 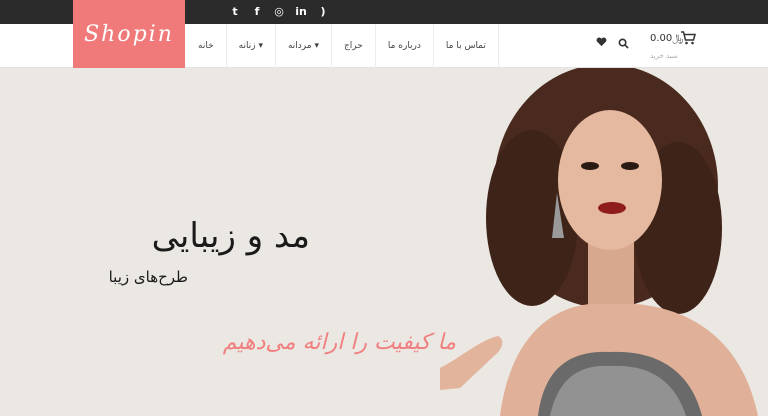 I want to click on heart-icon, so click(x=602, y=43).